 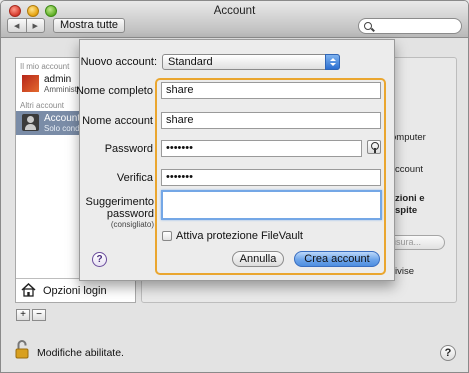 What do you see at coordinates (128, 149) in the screenshot?
I see `password-label: Password` at bounding box center [128, 149].